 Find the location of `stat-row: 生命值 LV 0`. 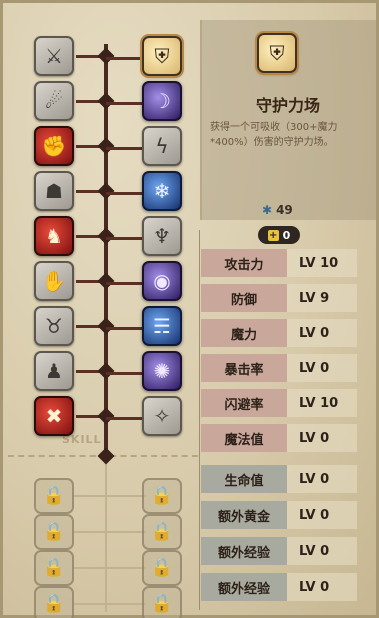

stat-row: 生命值 LV 0 is located at coordinates (279, 479).